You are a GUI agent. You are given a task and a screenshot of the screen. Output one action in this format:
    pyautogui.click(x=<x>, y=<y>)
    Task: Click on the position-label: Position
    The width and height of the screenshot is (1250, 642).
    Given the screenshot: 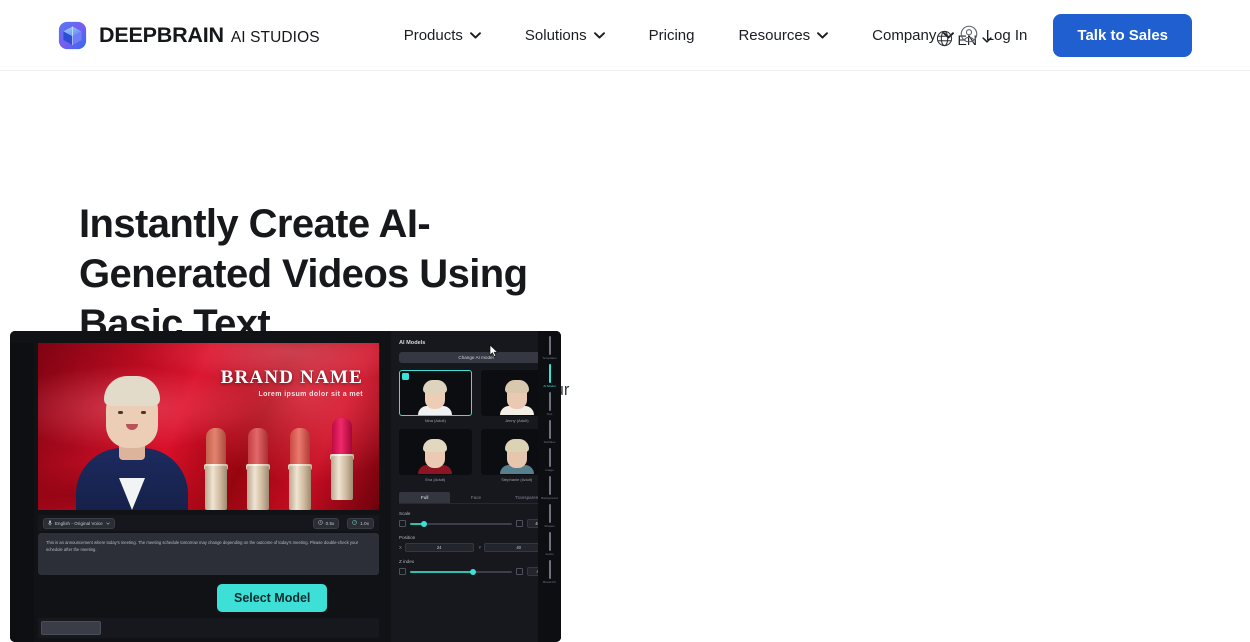 What is the action you would take?
    pyautogui.click(x=407, y=537)
    